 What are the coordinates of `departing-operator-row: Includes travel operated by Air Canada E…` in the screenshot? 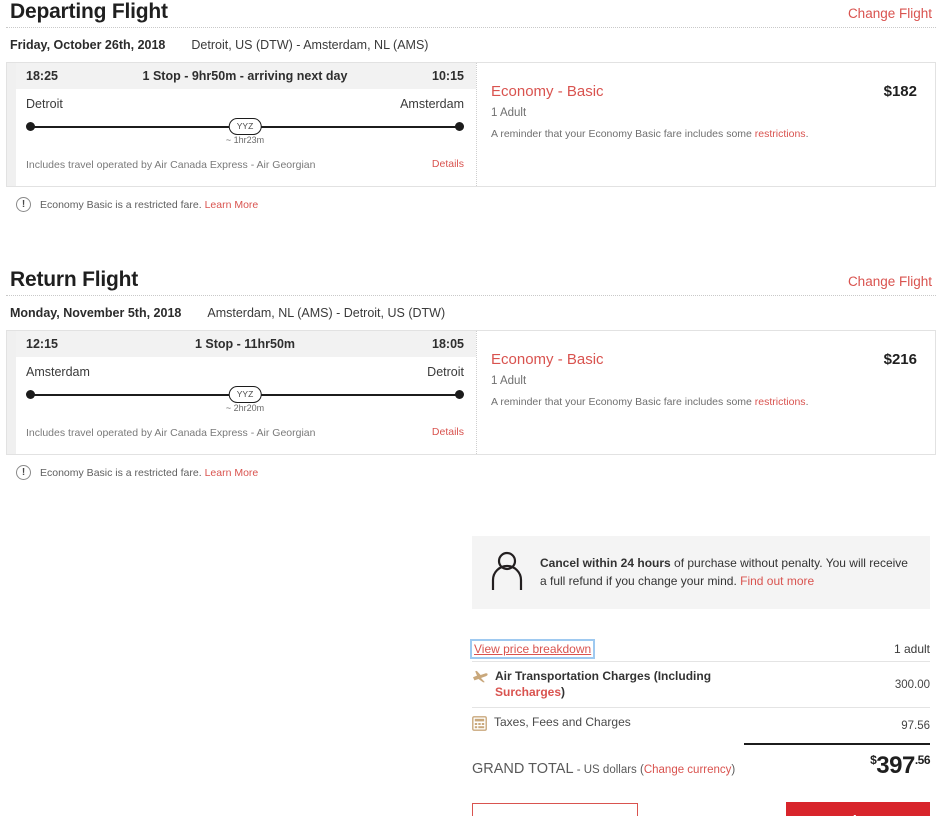 It's located at (246, 169).